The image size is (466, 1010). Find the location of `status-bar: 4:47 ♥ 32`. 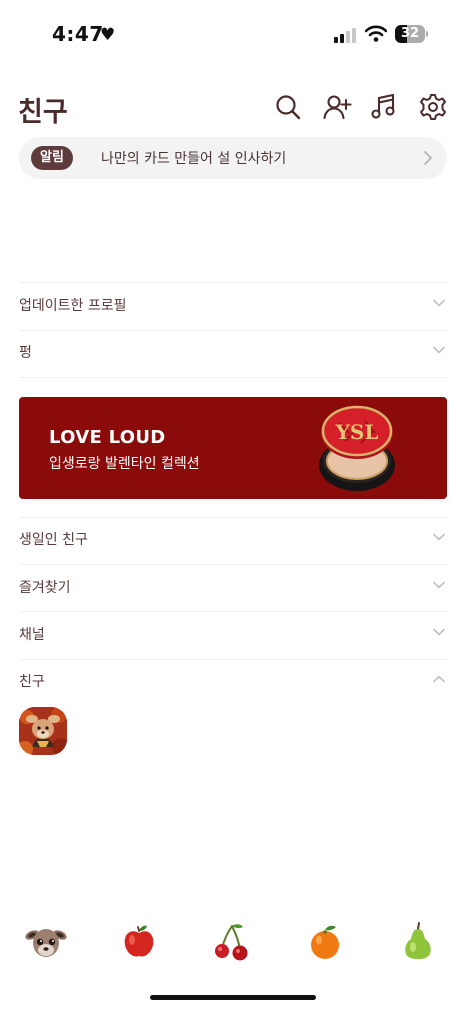

status-bar: 4:47 ♥ 32 is located at coordinates (233, 35).